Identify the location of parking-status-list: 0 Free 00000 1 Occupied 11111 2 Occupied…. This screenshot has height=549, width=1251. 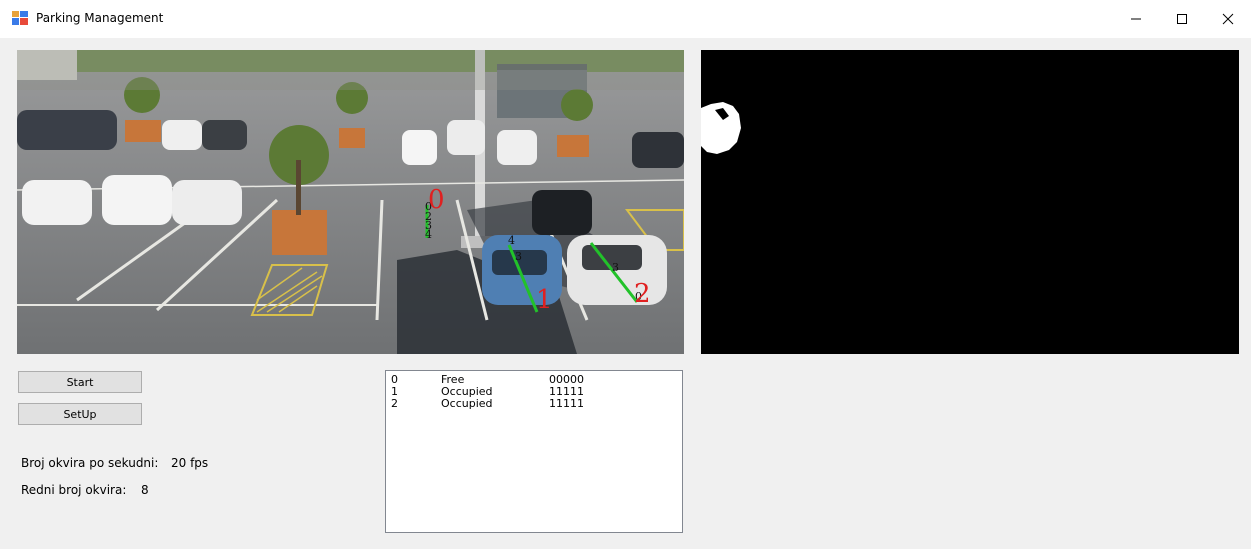
(534, 451).